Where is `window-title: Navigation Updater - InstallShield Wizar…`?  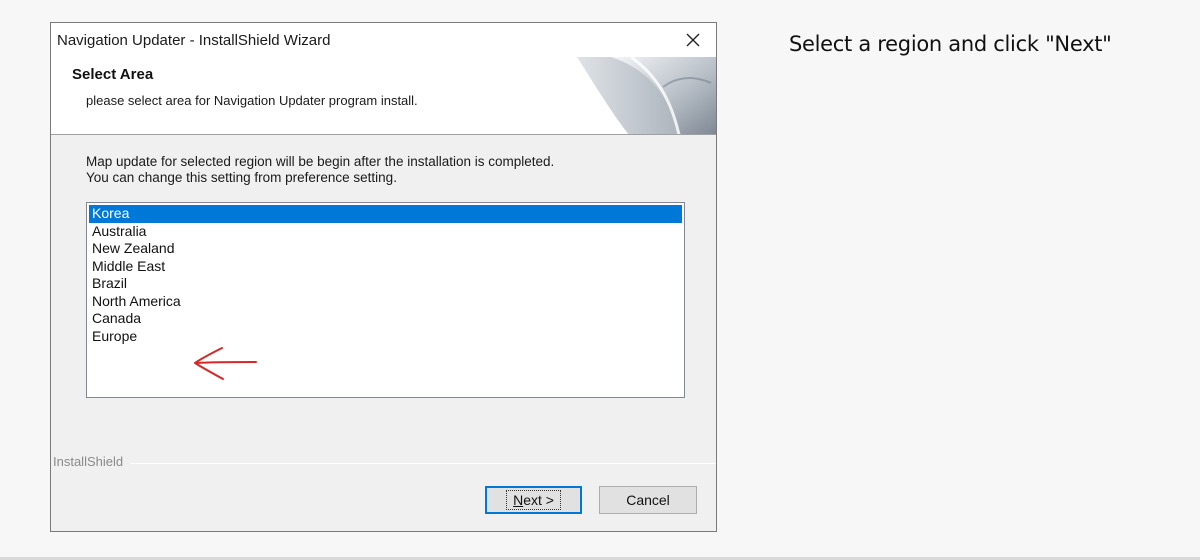 window-title: Navigation Updater - InstallShield Wizar… is located at coordinates (194, 40).